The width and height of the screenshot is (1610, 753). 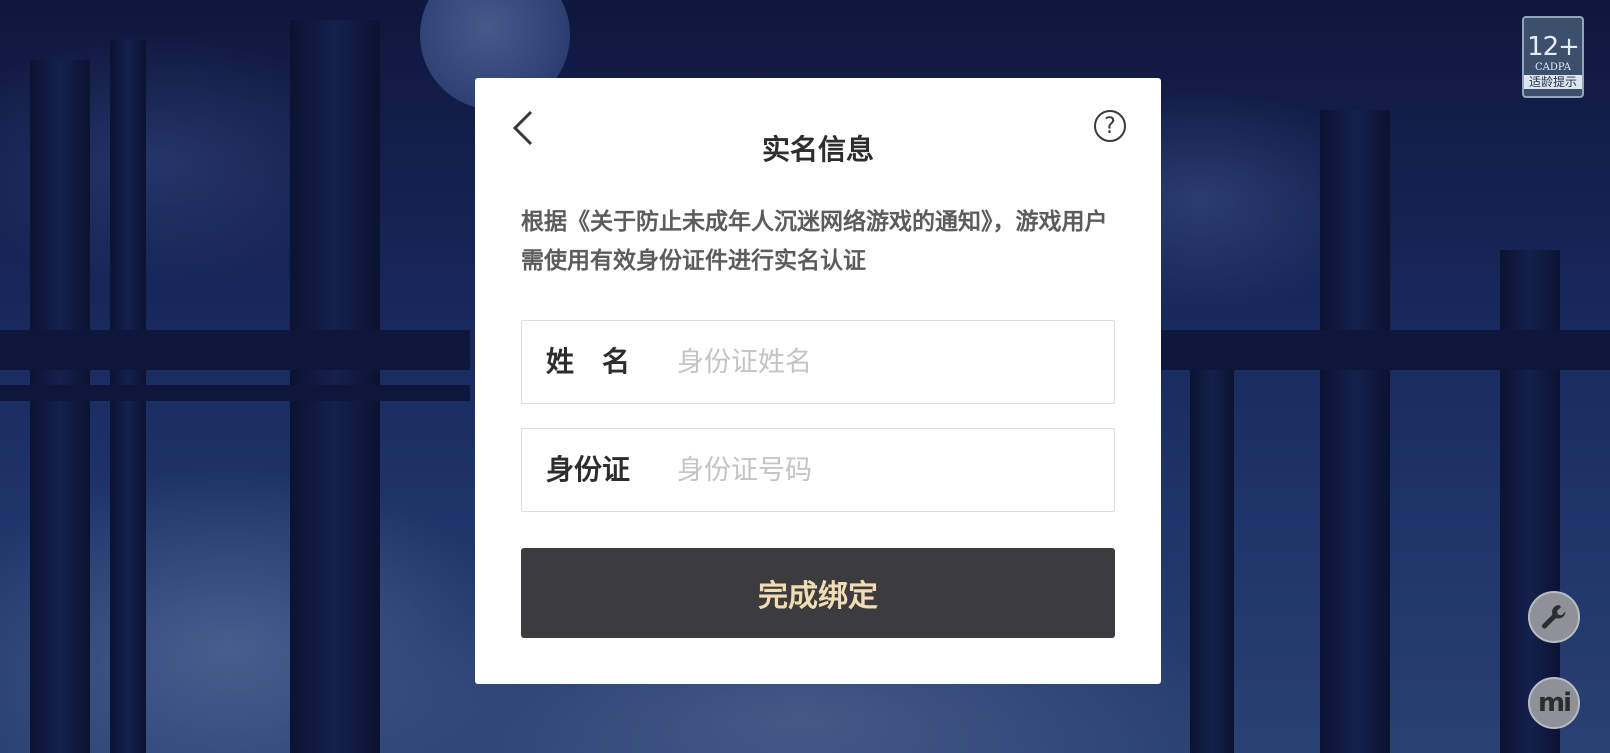 What do you see at coordinates (818, 593) in the screenshot?
I see `complete-binding-button: 完成绑定` at bounding box center [818, 593].